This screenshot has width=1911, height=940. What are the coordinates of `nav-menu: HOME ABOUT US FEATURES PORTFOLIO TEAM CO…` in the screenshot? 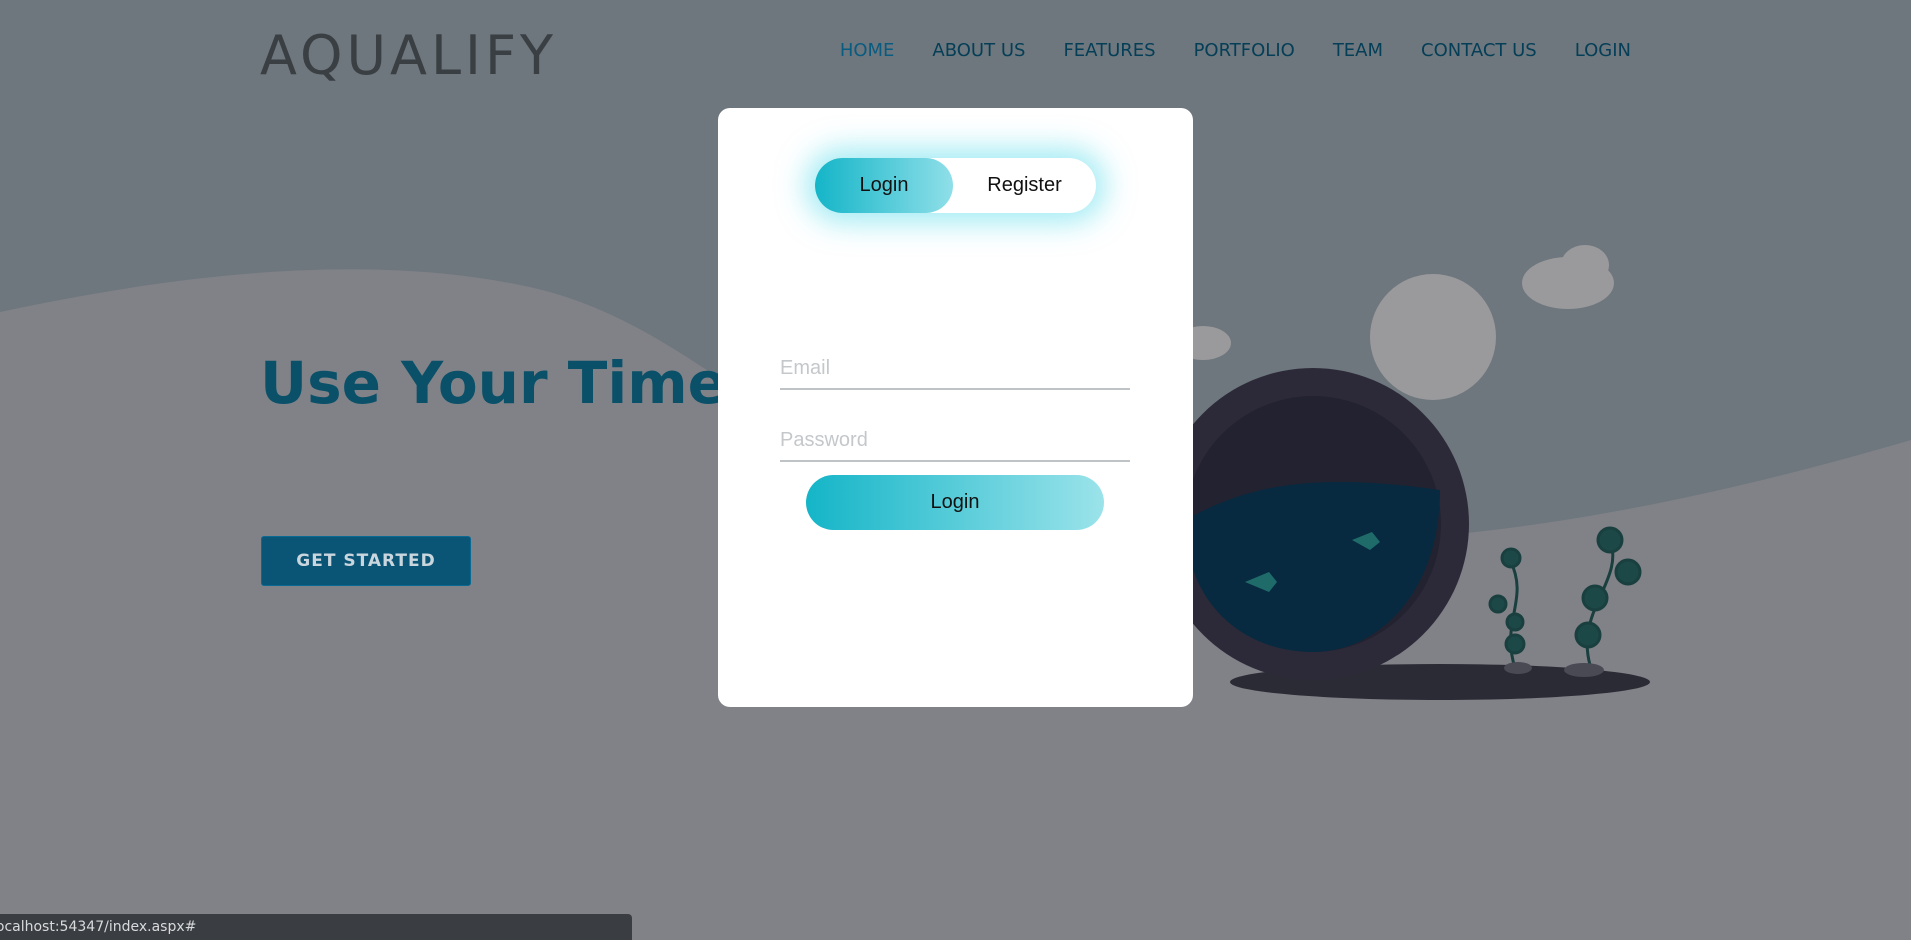 It's located at (1235, 50).